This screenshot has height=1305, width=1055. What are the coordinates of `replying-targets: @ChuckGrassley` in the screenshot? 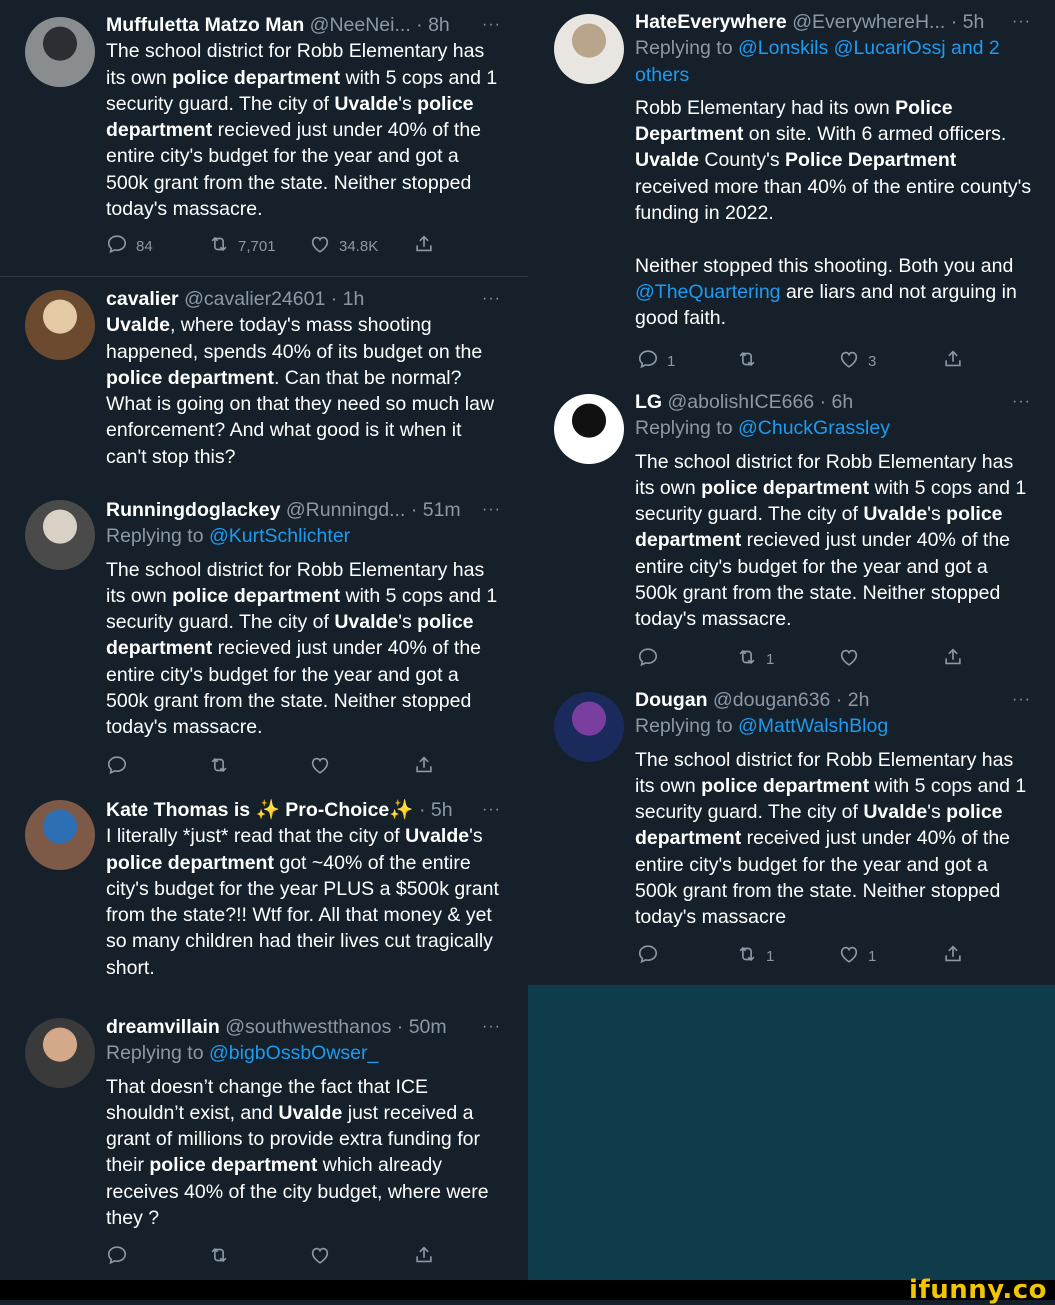 It's located at (814, 428).